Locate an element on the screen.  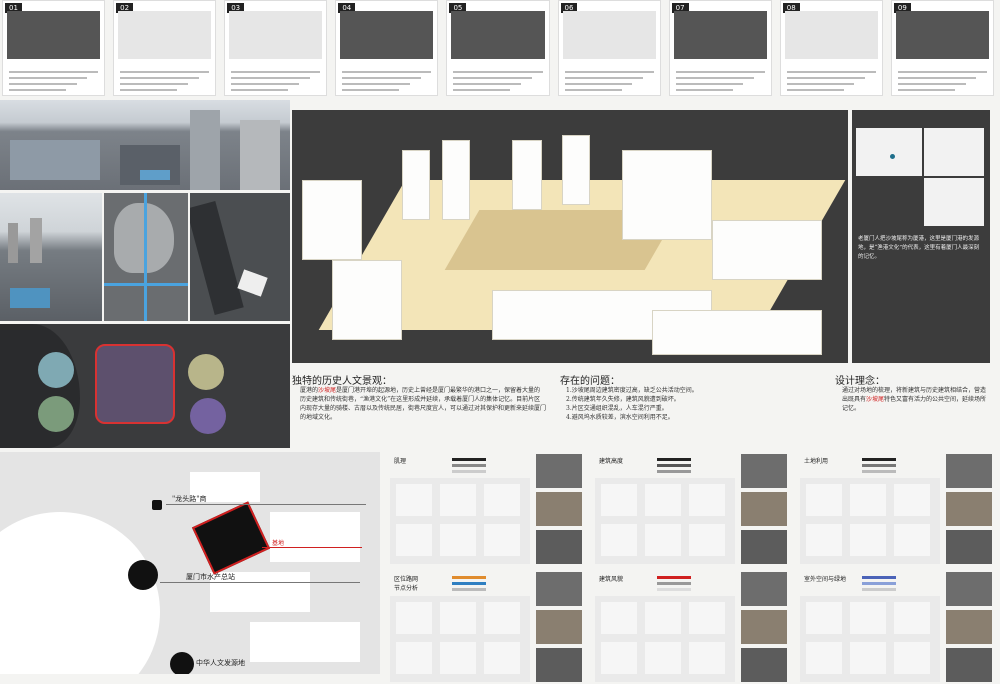
top-card: 09 is located at coordinates (942, 48).